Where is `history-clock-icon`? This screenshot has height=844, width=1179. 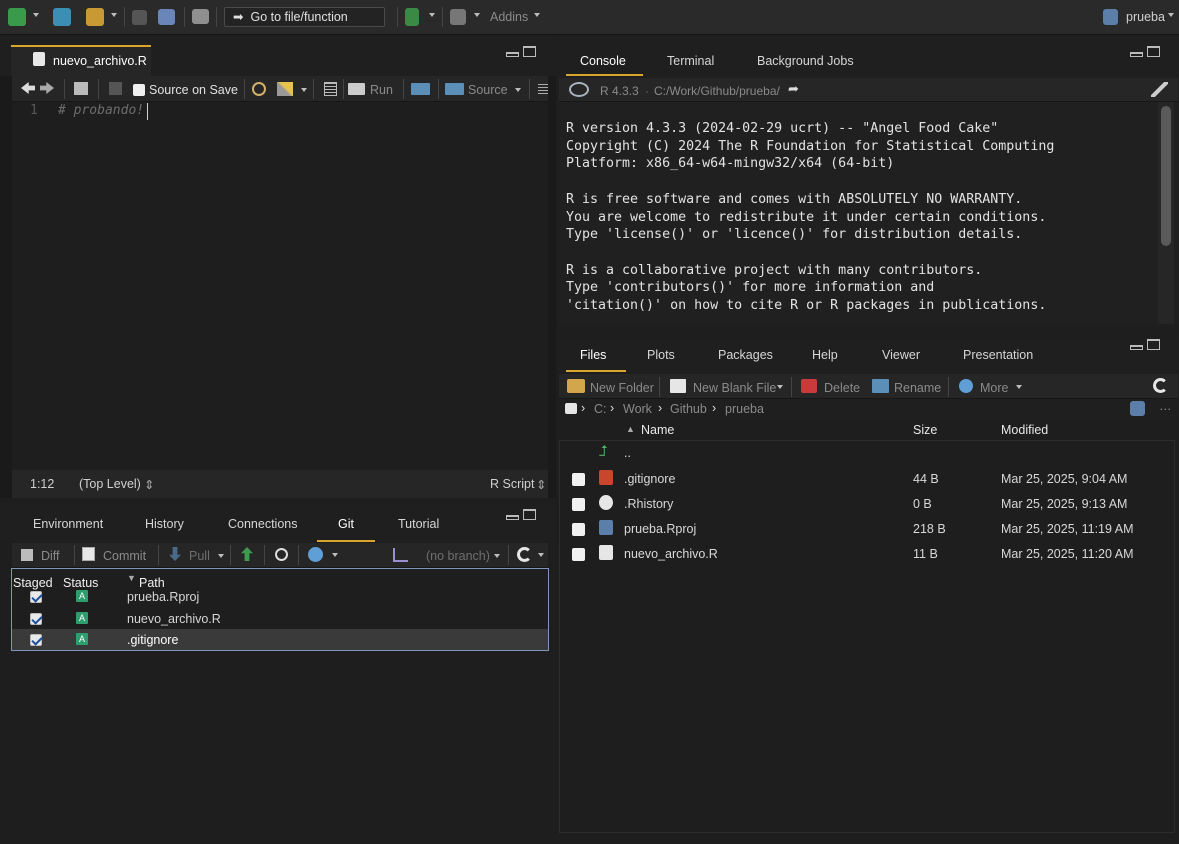 history-clock-icon is located at coordinates (281, 554).